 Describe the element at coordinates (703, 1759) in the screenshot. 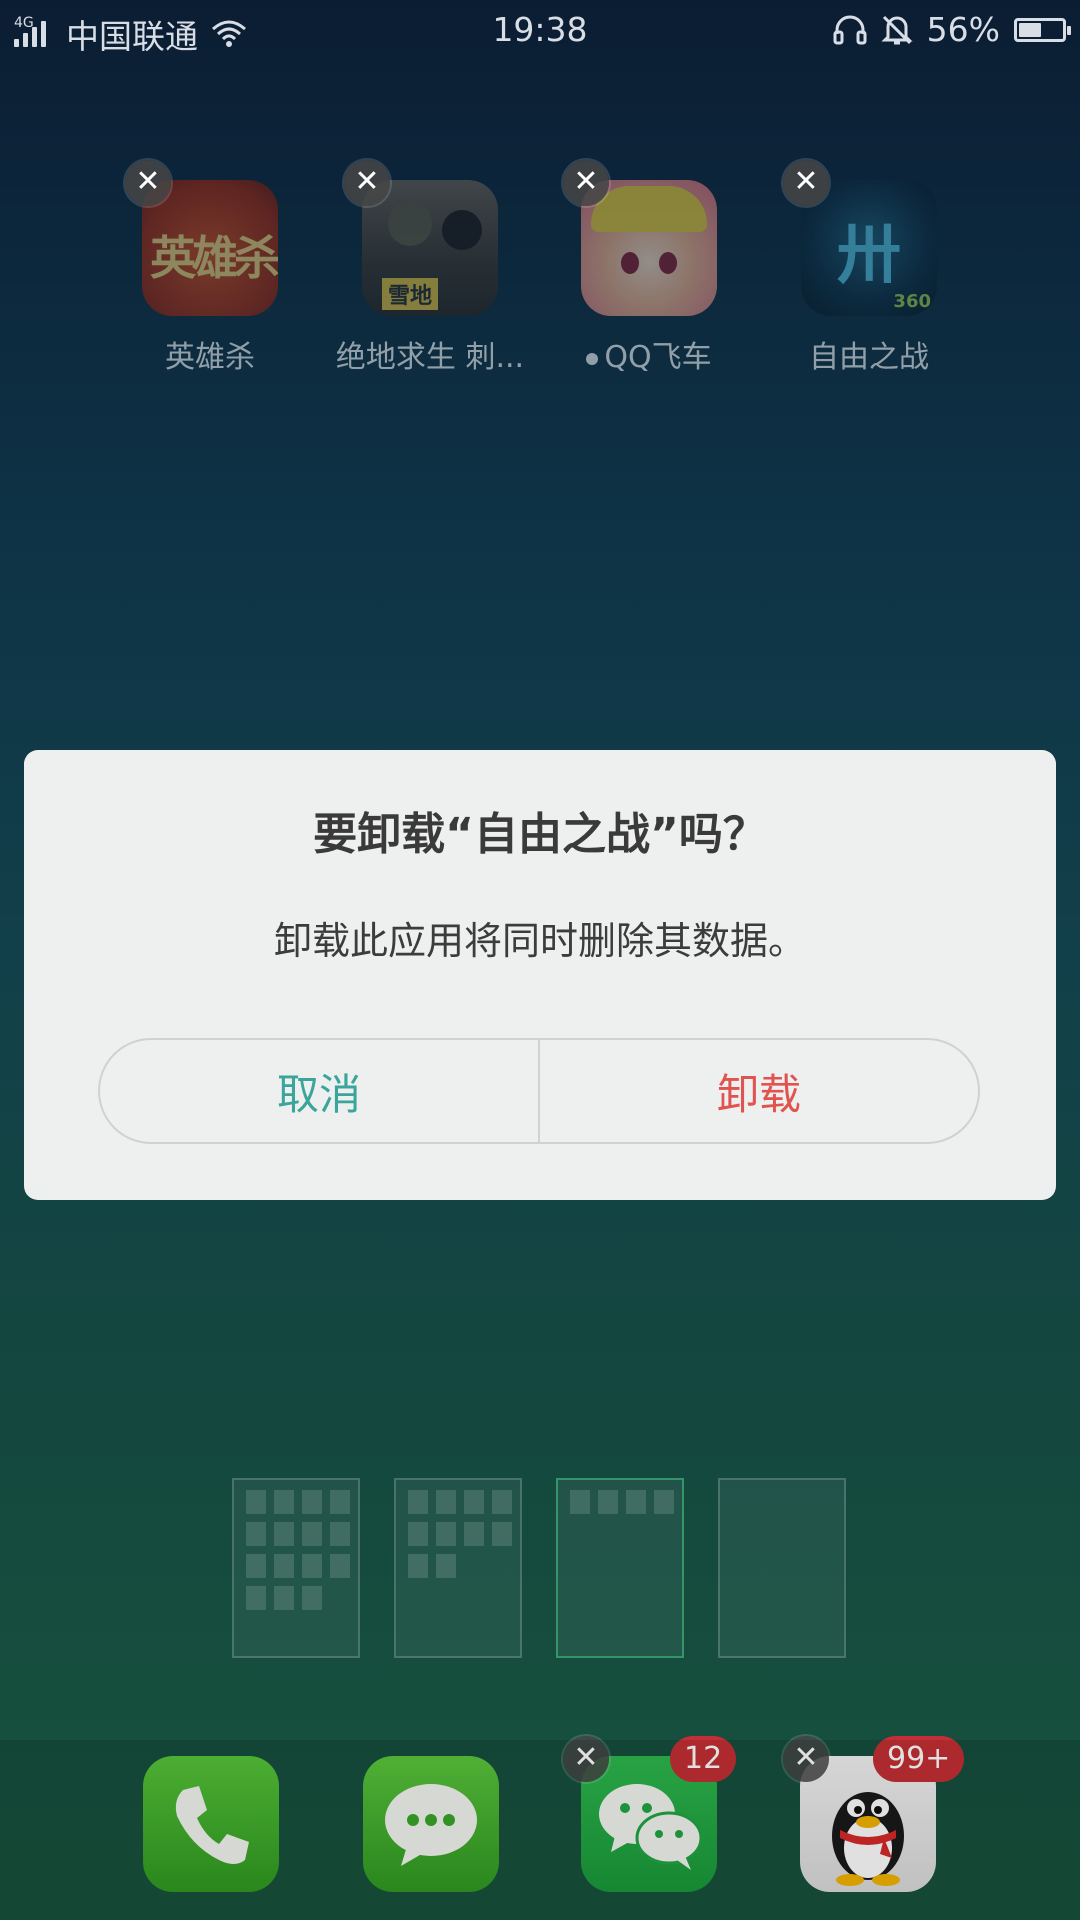

I see `notification-count-badge: 12` at that location.